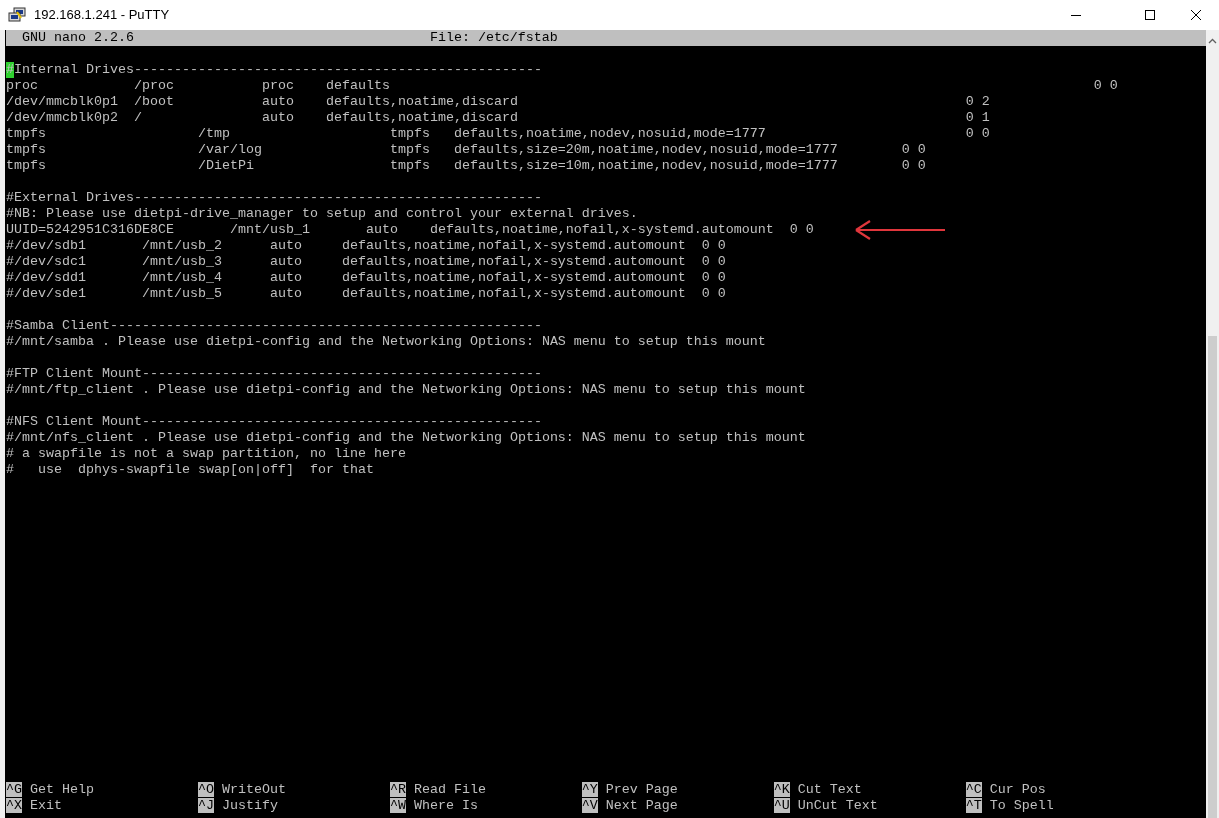  I want to click on terminal-line: proc /proc proc defaults 0 0, so click(562, 86).